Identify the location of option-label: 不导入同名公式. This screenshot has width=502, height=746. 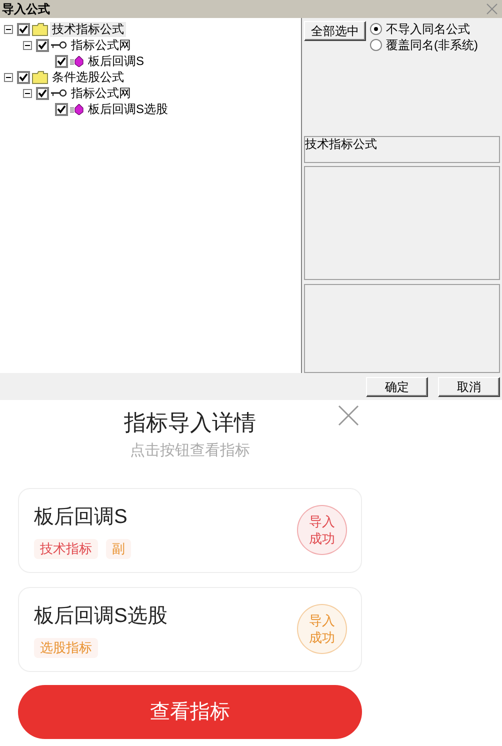
(428, 29).